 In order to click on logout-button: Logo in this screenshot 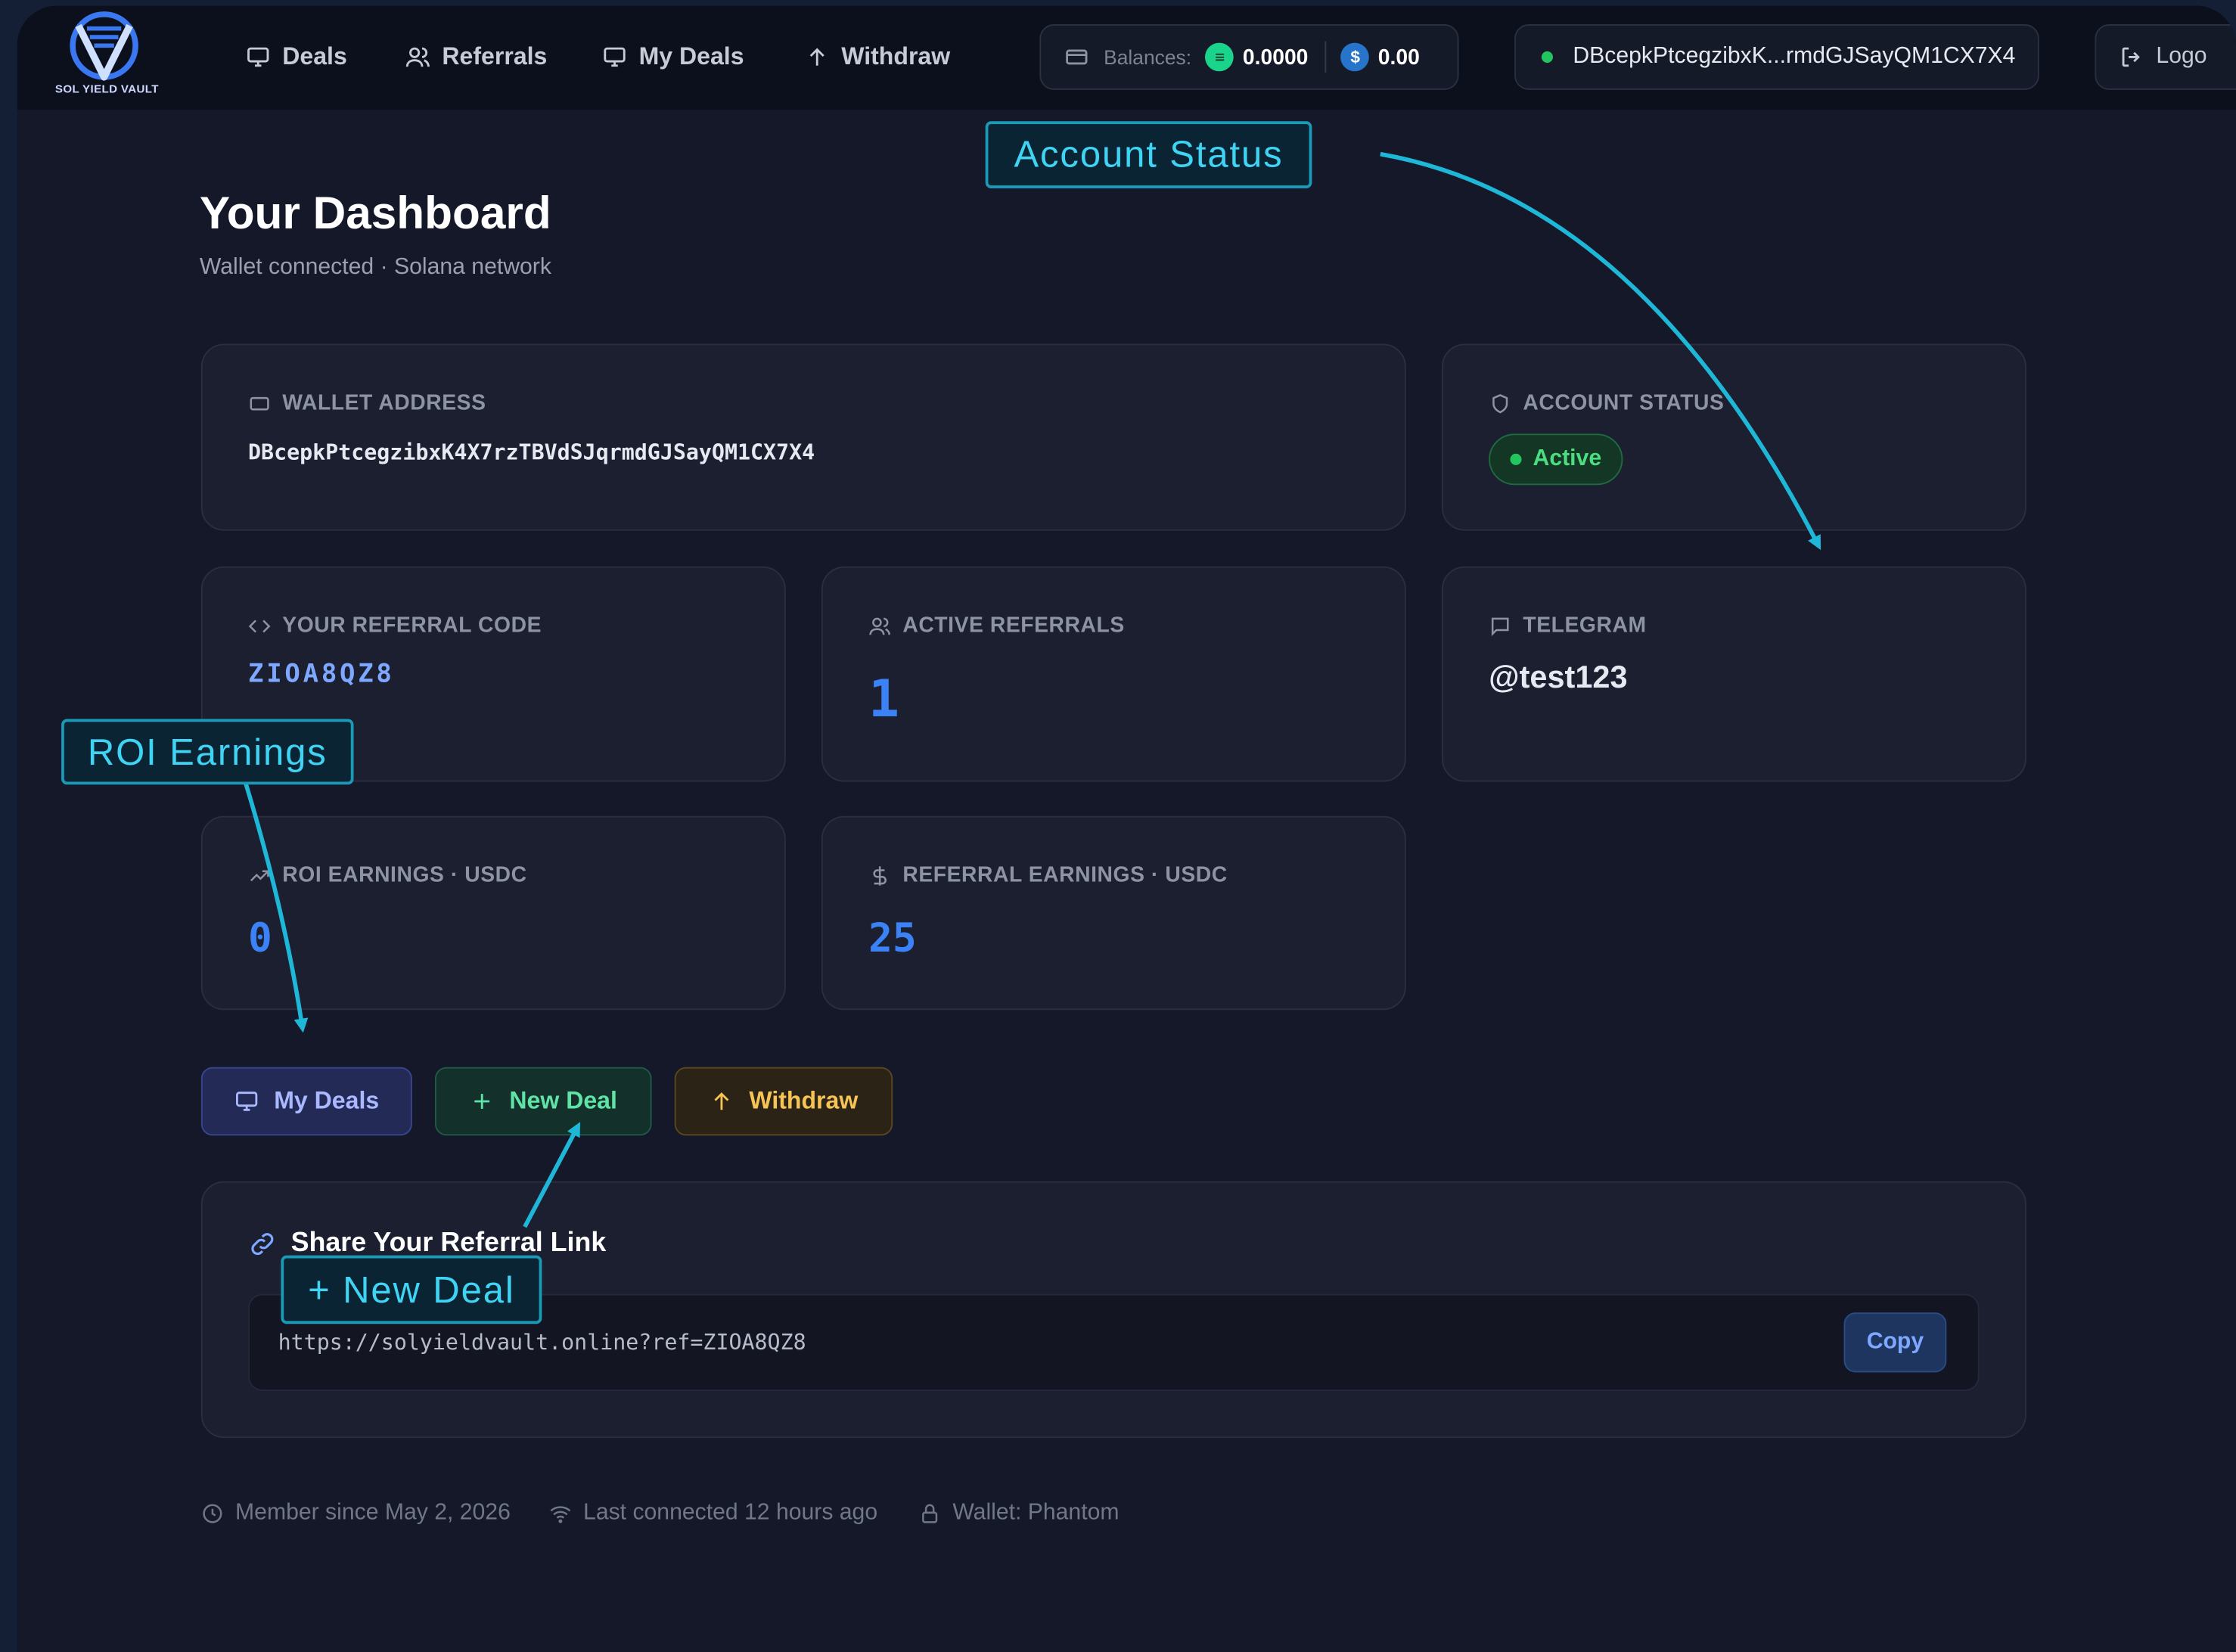, I will do `click(2166, 57)`.